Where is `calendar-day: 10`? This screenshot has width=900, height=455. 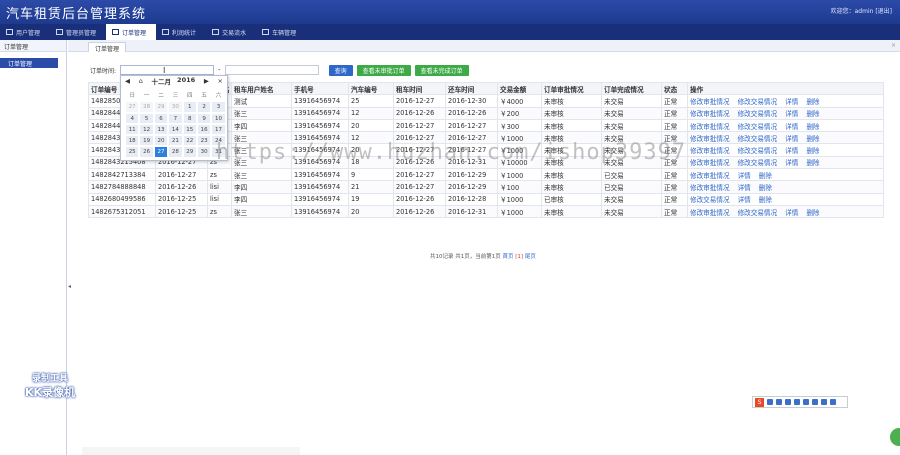 calendar-day: 10 is located at coordinates (218, 118).